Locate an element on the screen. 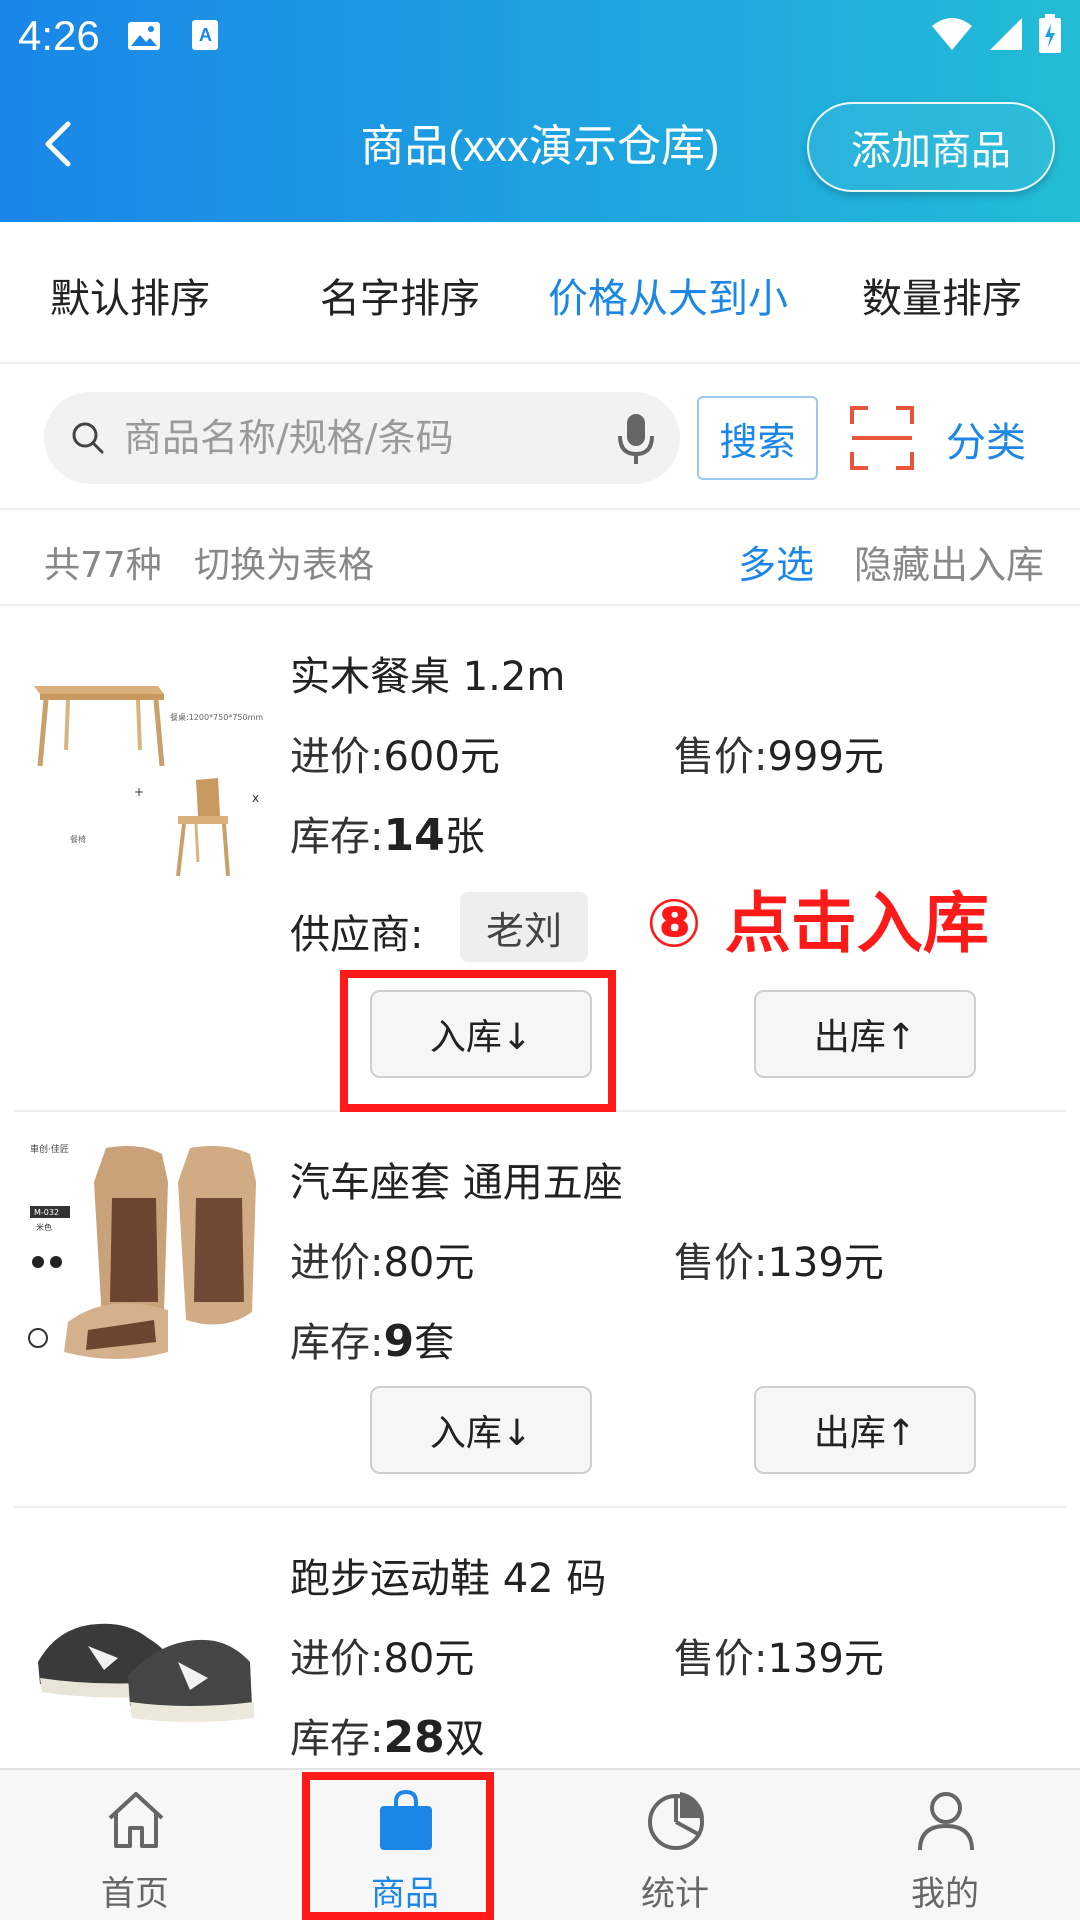  supplier-tag: 老刘 is located at coordinates (524, 927).